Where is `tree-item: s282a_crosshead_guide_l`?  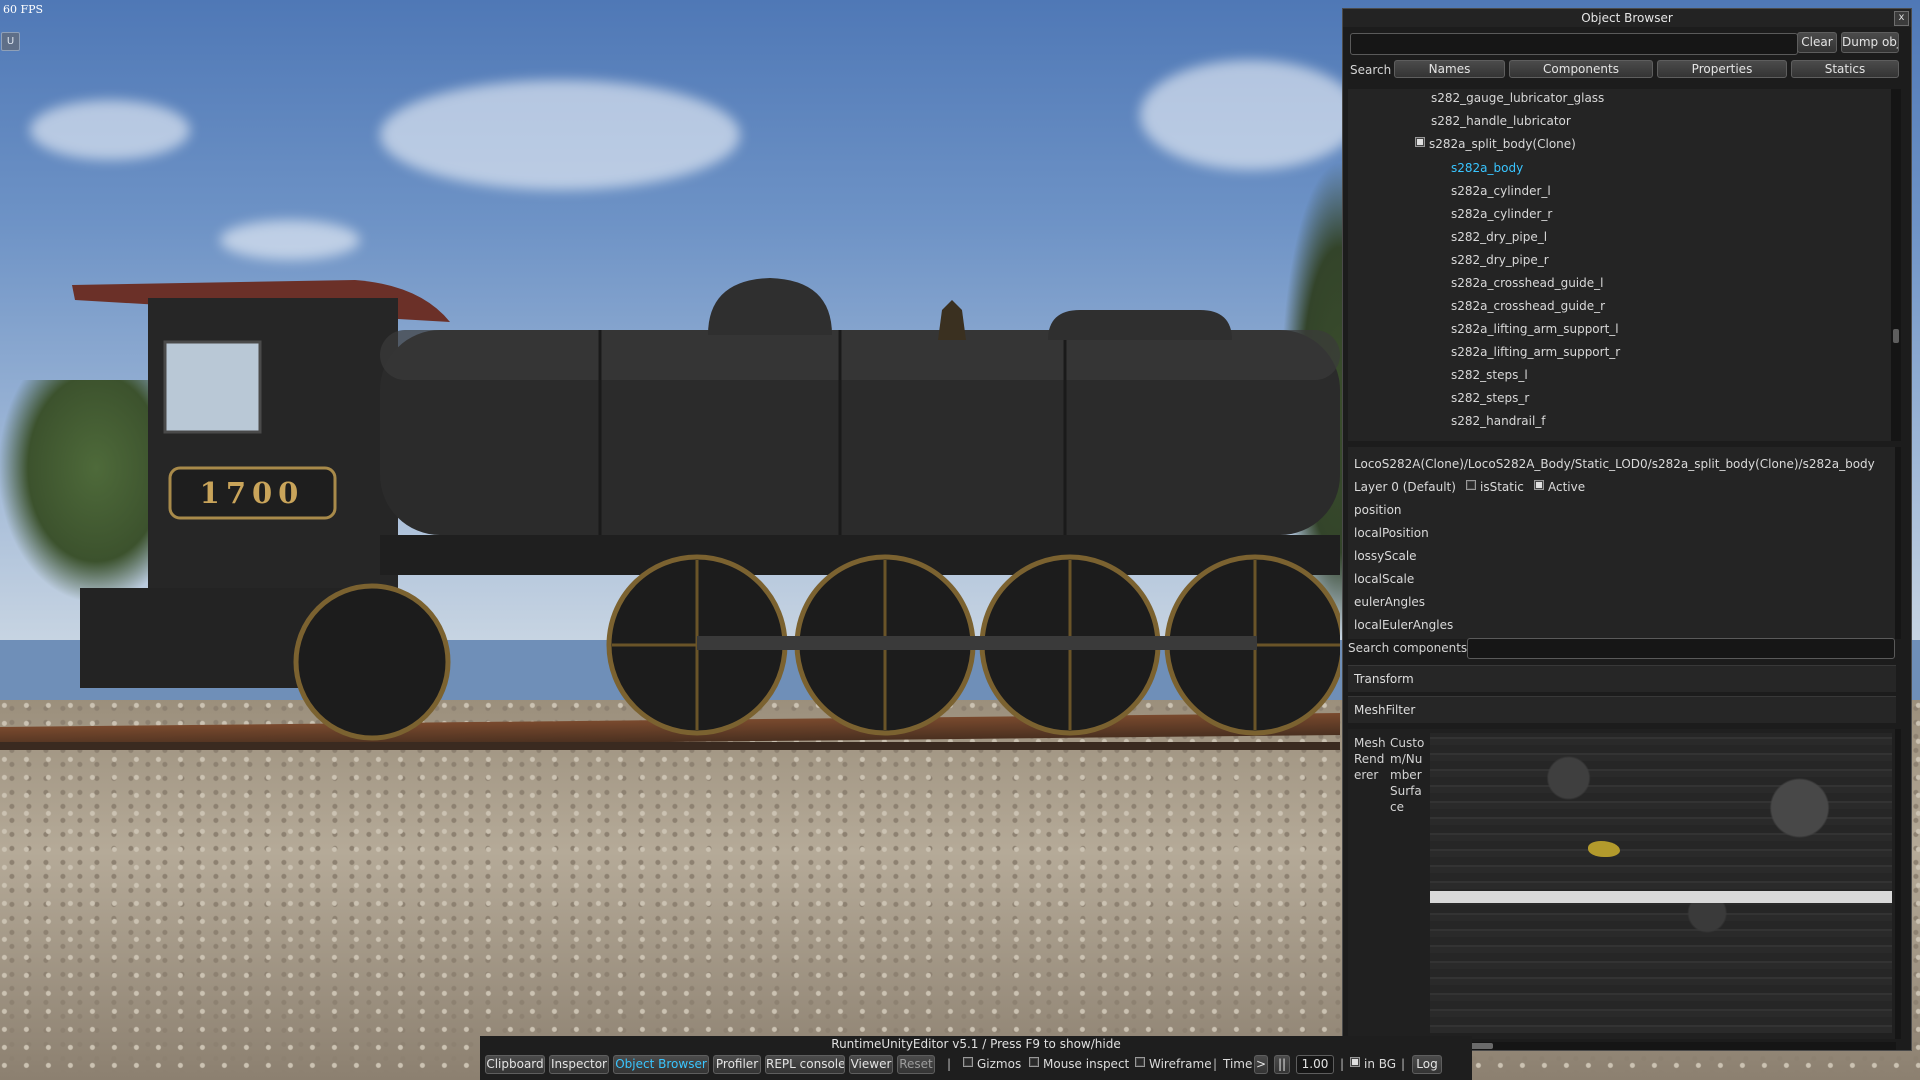 tree-item: s282a_crosshead_guide_l is located at coordinates (1527, 283).